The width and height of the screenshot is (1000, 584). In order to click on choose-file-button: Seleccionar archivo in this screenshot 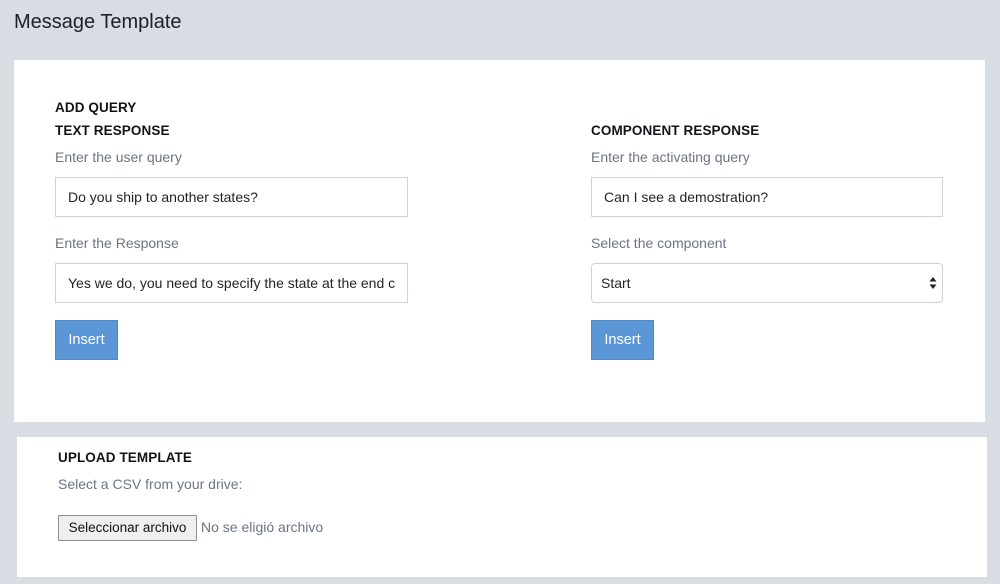, I will do `click(127, 528)`.